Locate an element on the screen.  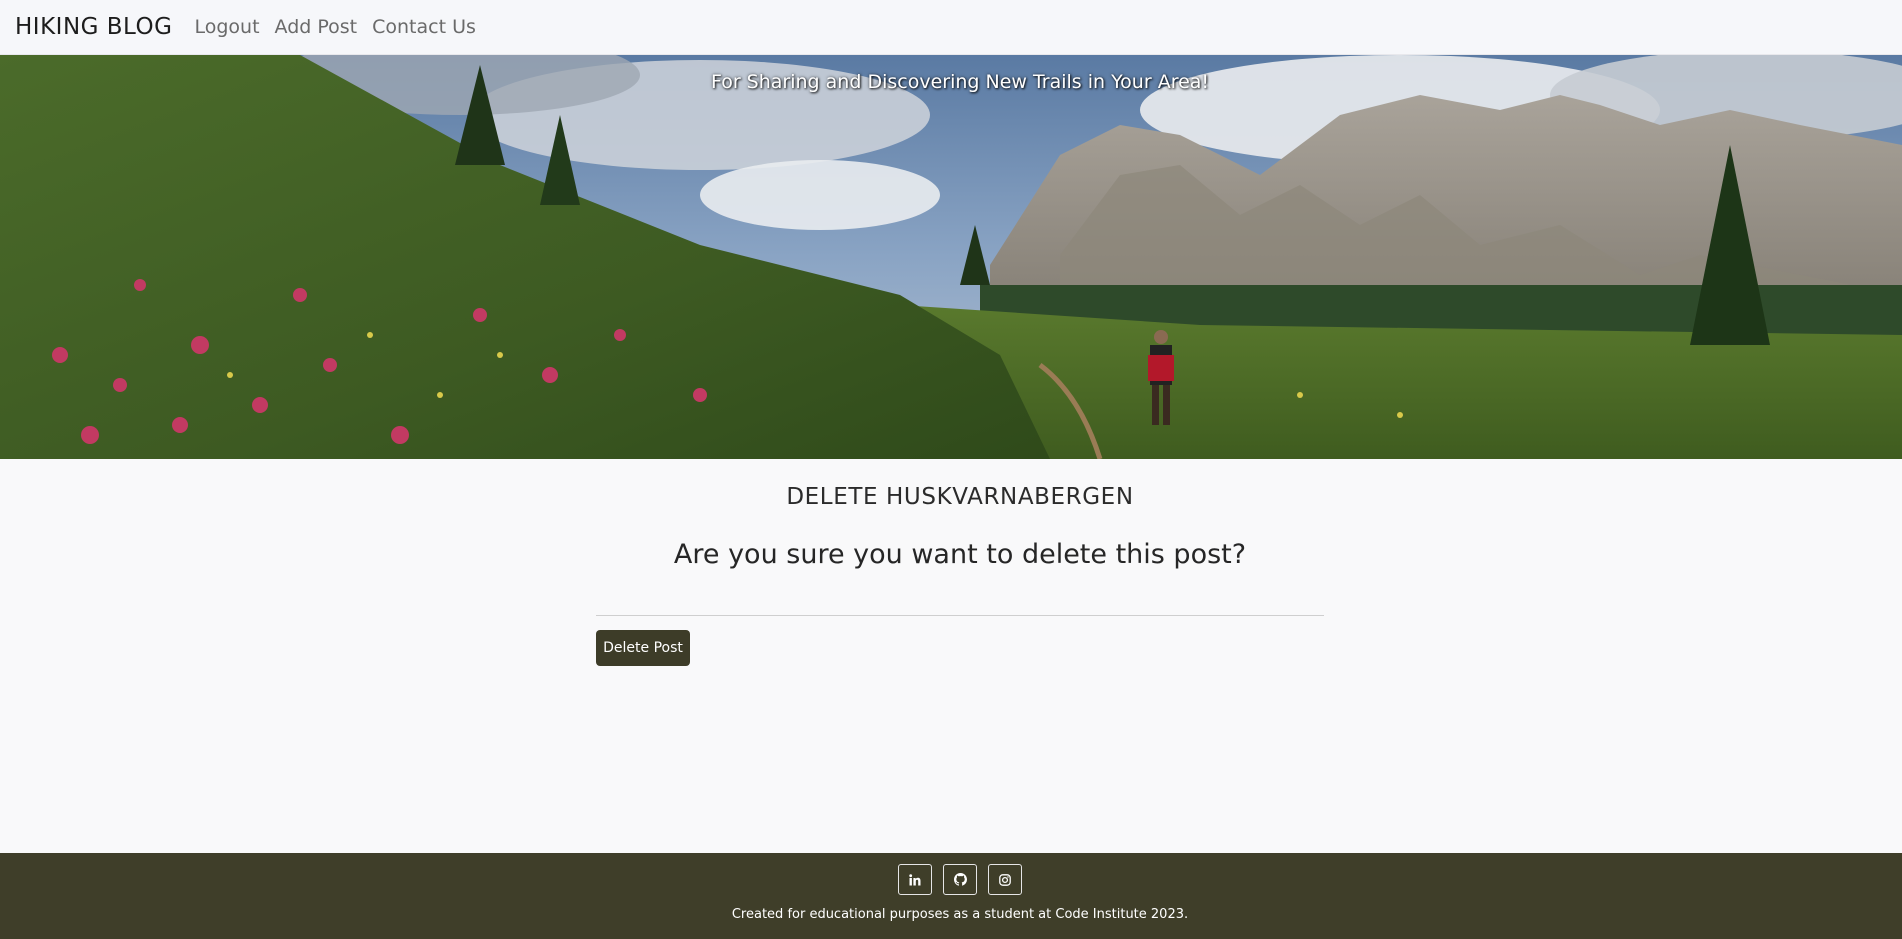
instagram-link is located at coordinates (1005, 879).